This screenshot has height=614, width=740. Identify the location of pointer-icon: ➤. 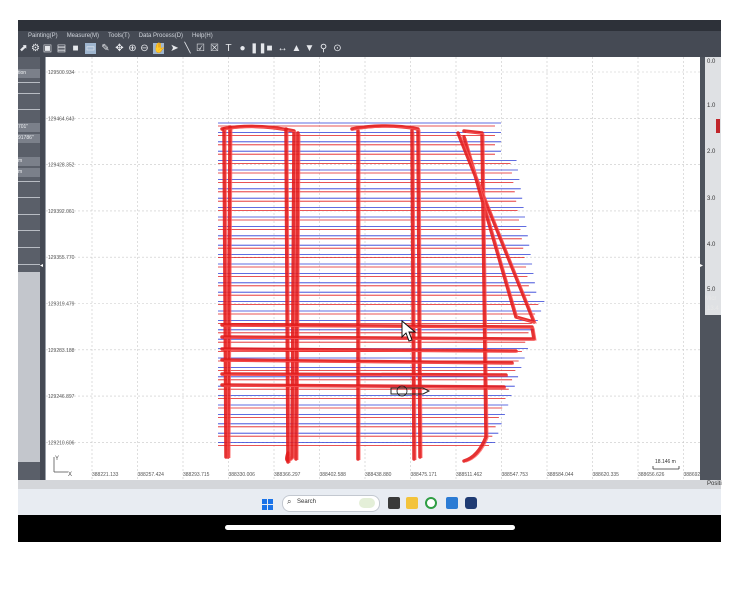
(174, 48).